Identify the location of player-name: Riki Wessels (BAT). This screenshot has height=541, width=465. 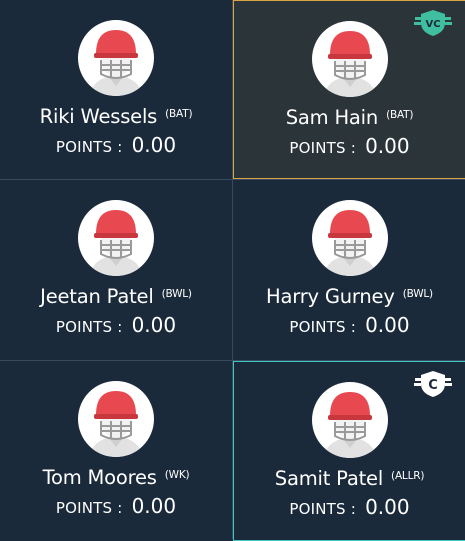
(116, 116).